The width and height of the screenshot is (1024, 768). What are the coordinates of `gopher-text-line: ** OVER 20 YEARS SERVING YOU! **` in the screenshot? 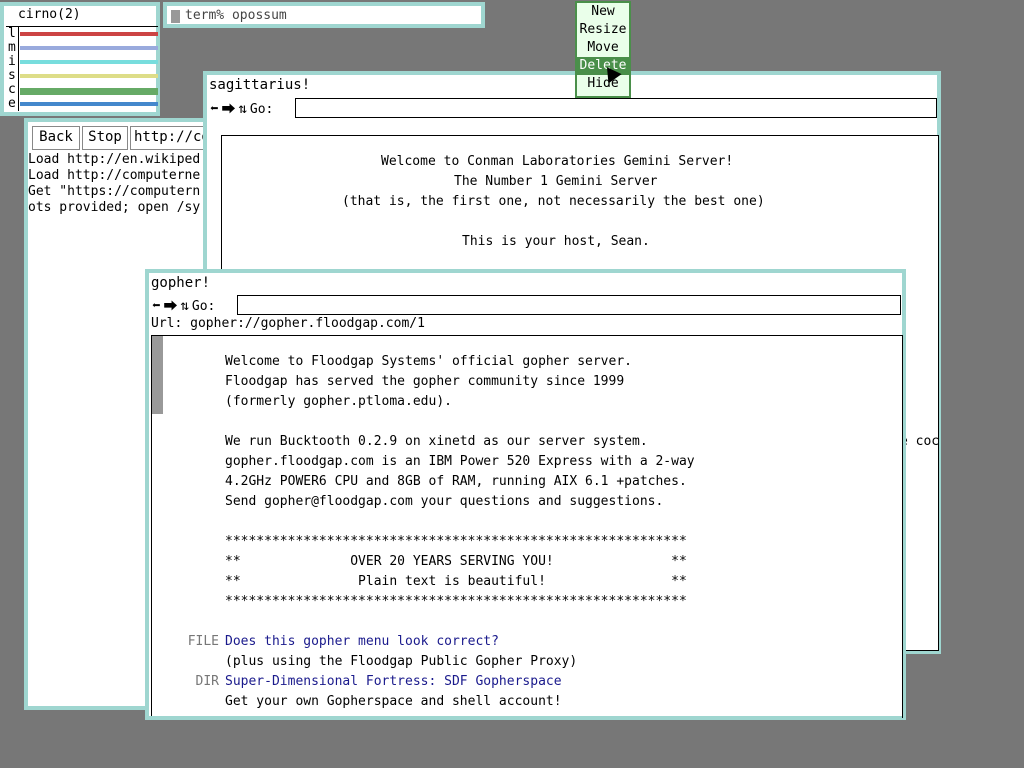 It's located at (456, 561).